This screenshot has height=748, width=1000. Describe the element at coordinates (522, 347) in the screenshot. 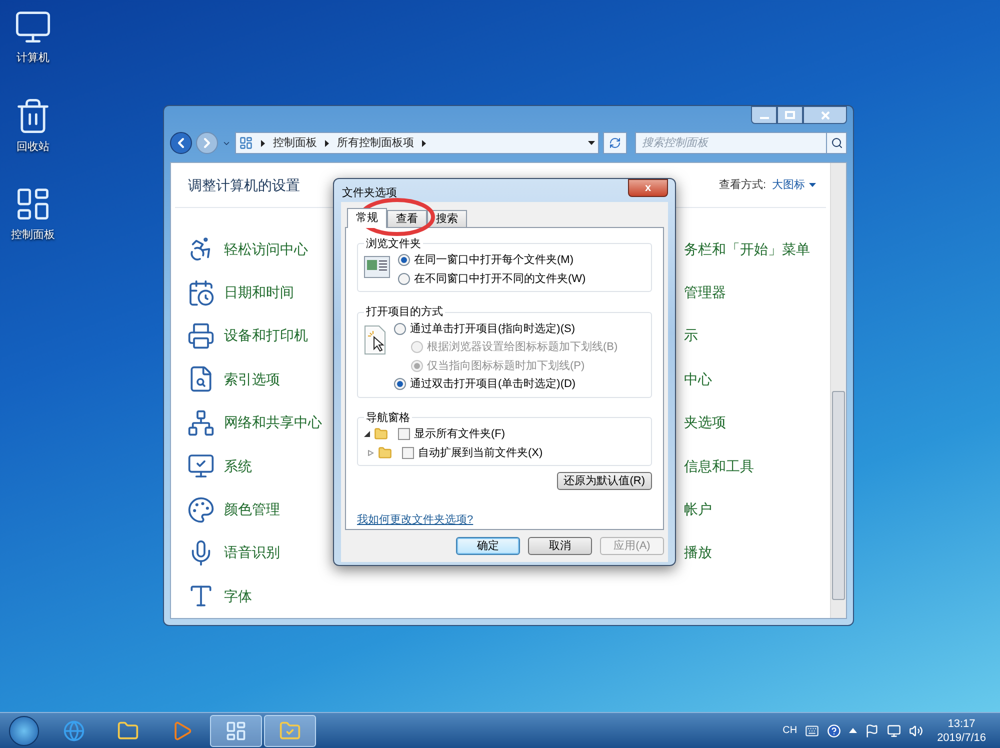

I see `radio-label: 根据浏览器设置给图标标题加下划线(B)` at that location.